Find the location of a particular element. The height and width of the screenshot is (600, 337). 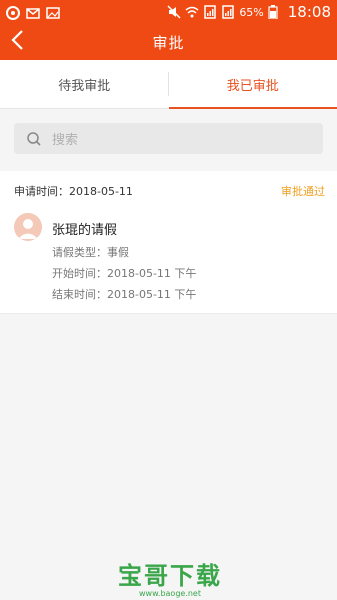

tab-approved: 我已审批 is located at coordinates (252, 84).